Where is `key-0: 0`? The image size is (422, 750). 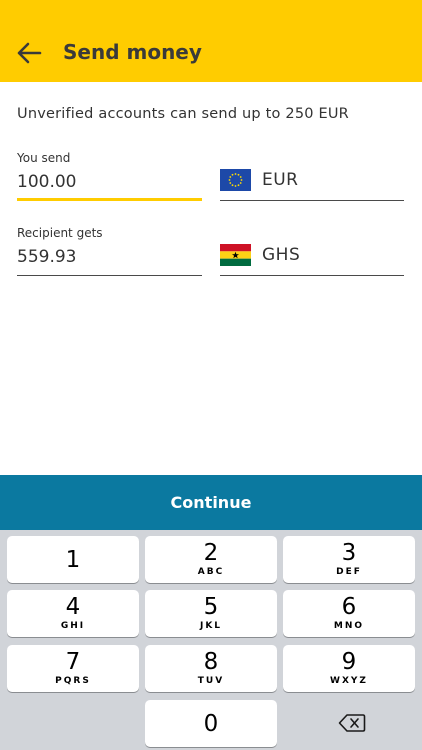 key-0: 0 is located at coordinates (211, 723).